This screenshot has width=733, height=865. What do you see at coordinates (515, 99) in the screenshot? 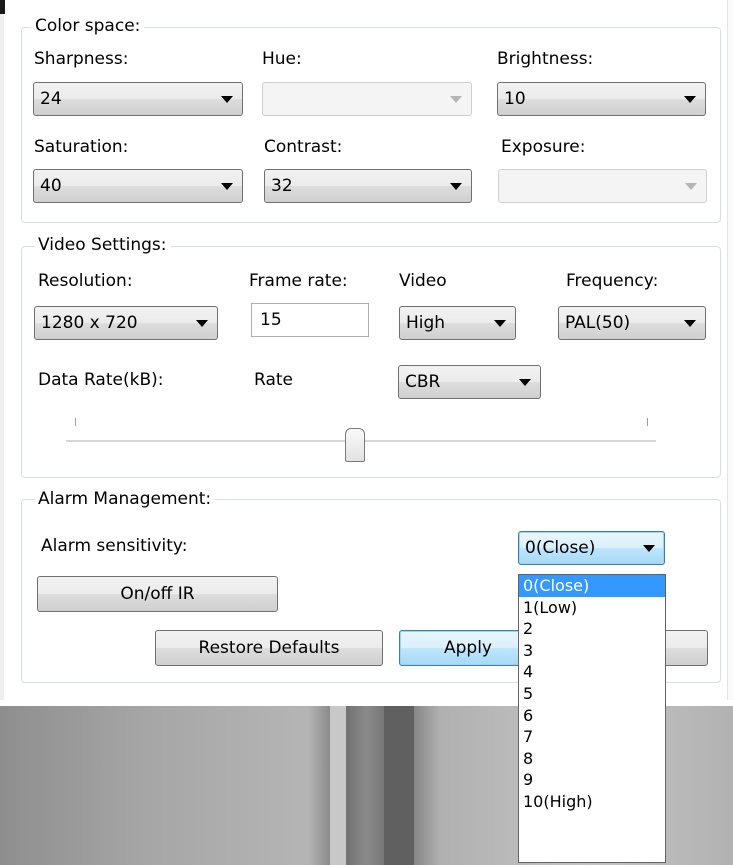
I see `brightness-value: 10` at bounding box center [515, 99].